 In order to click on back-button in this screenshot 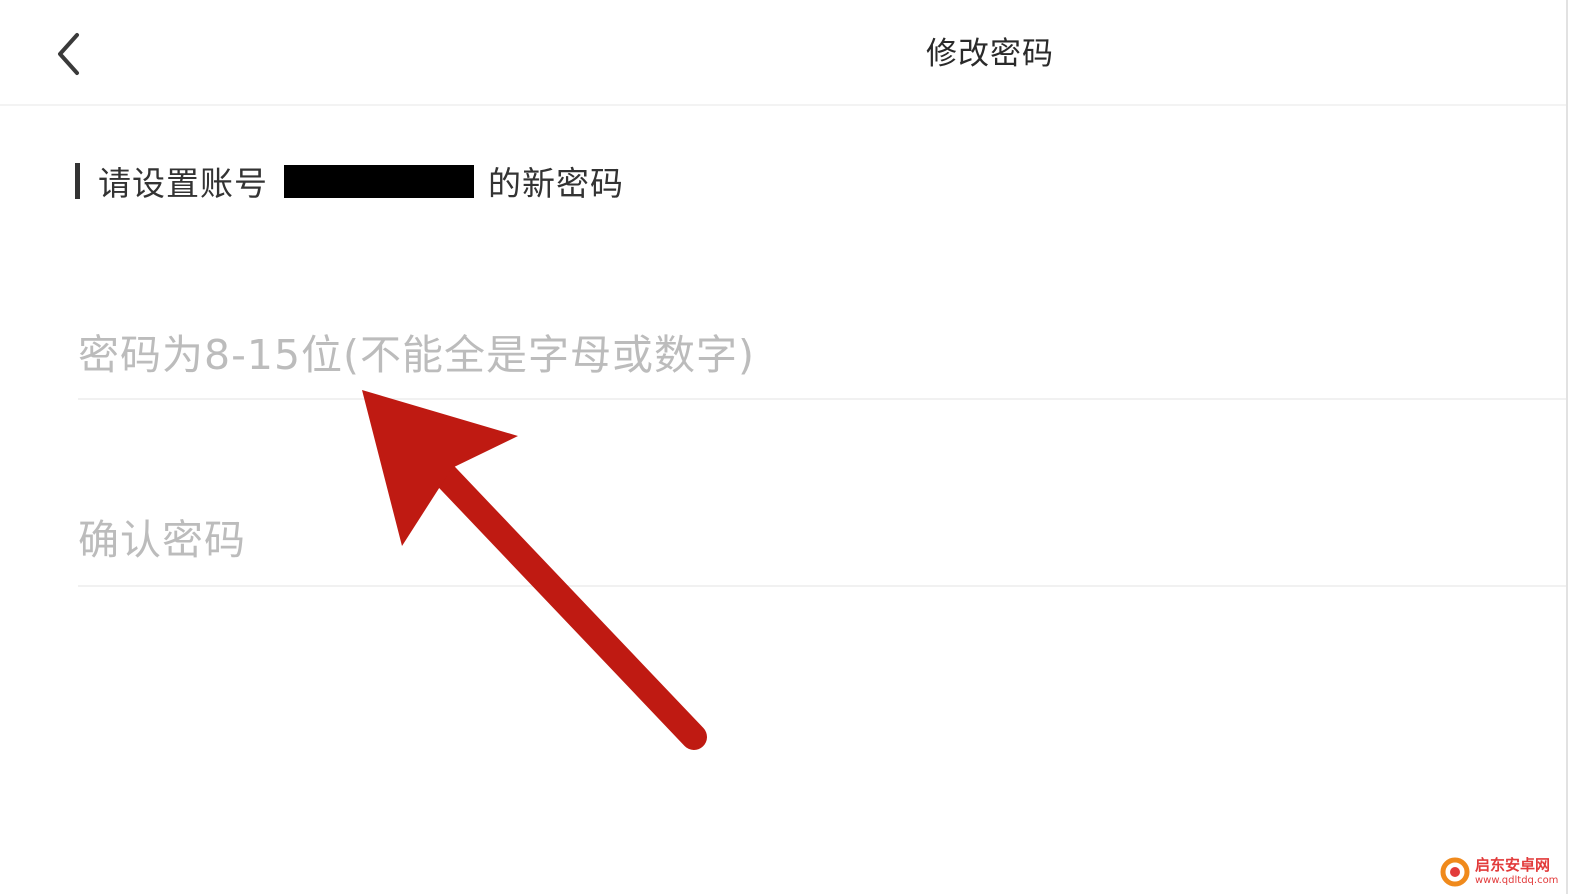, I will do `click(70, 54)`.